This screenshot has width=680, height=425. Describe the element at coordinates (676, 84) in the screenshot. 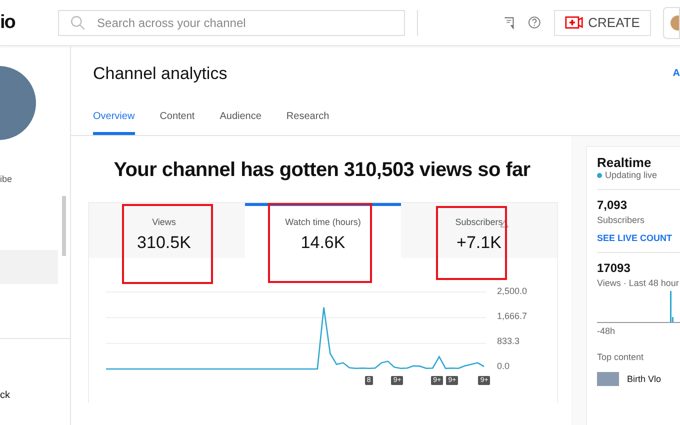

I see `advanced-link: A` at that location.